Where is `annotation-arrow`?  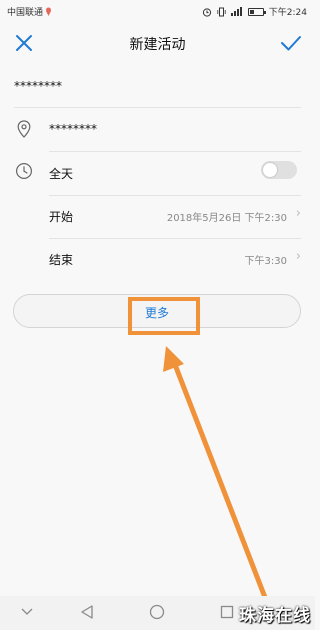 annotation-arrow is located at coordinates (216, 474).